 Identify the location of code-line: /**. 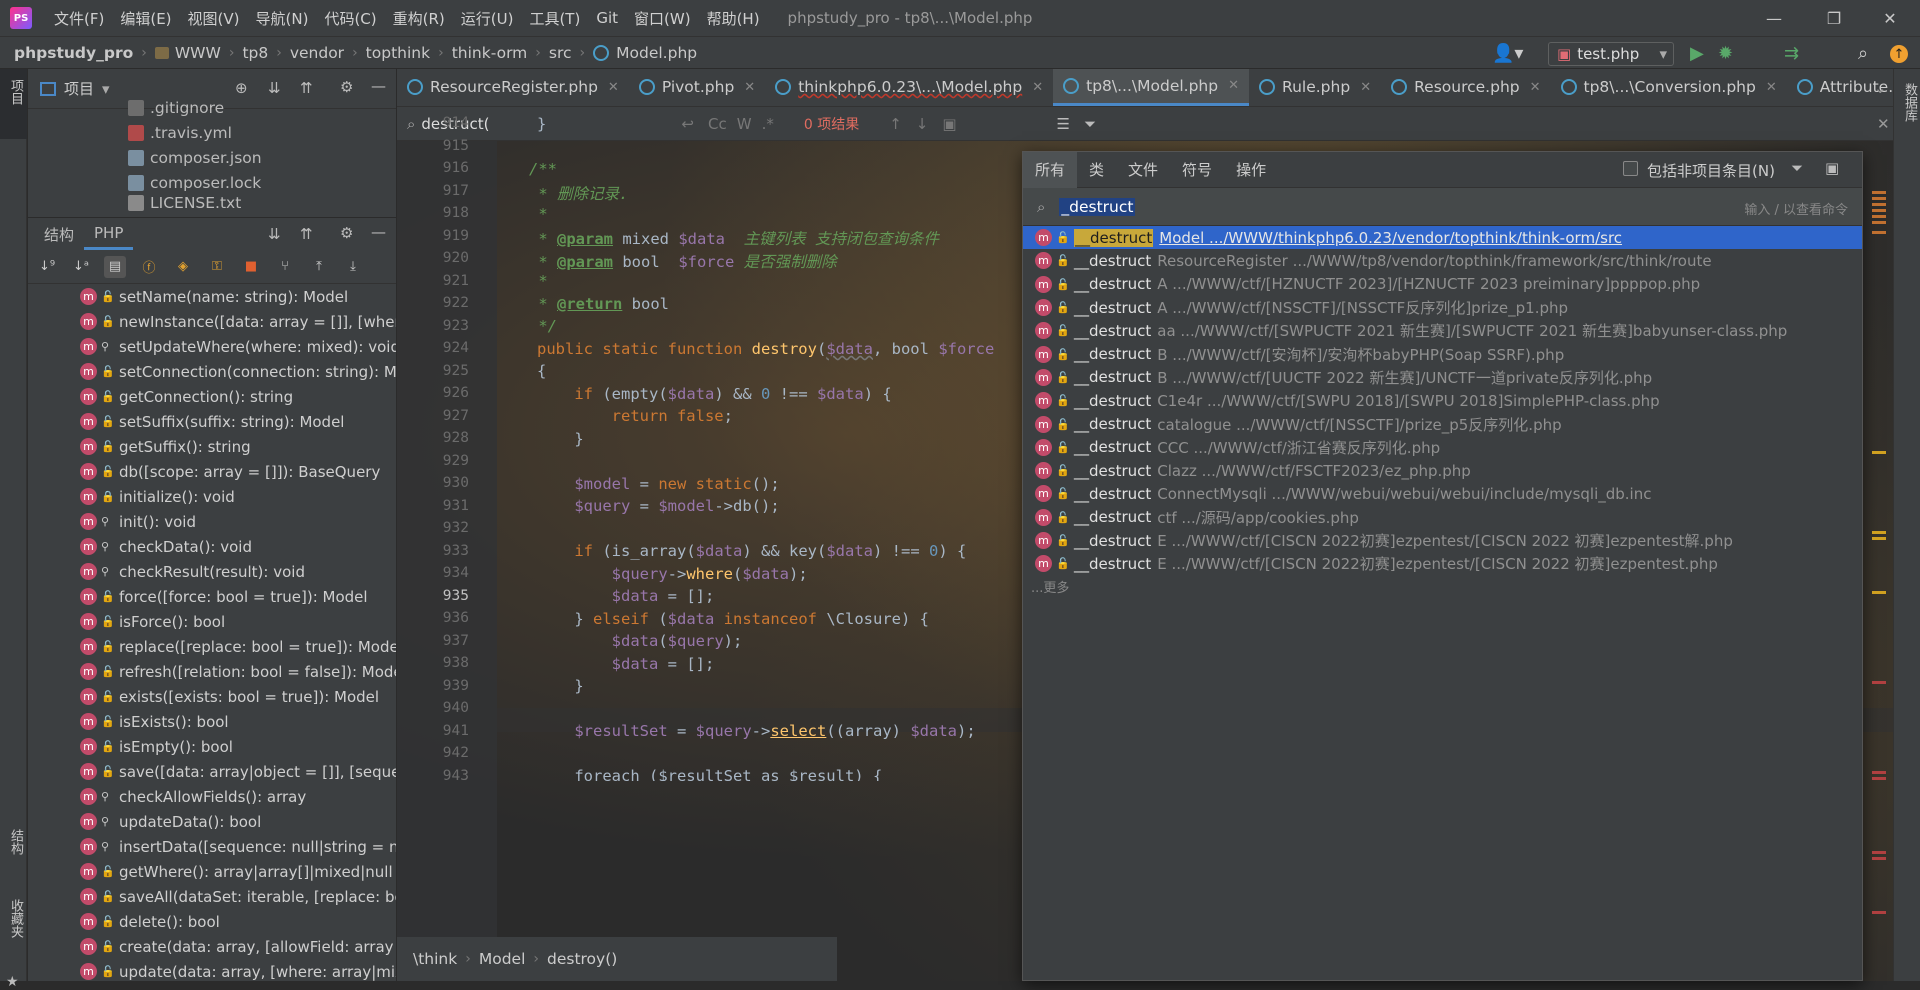
(543, 169).